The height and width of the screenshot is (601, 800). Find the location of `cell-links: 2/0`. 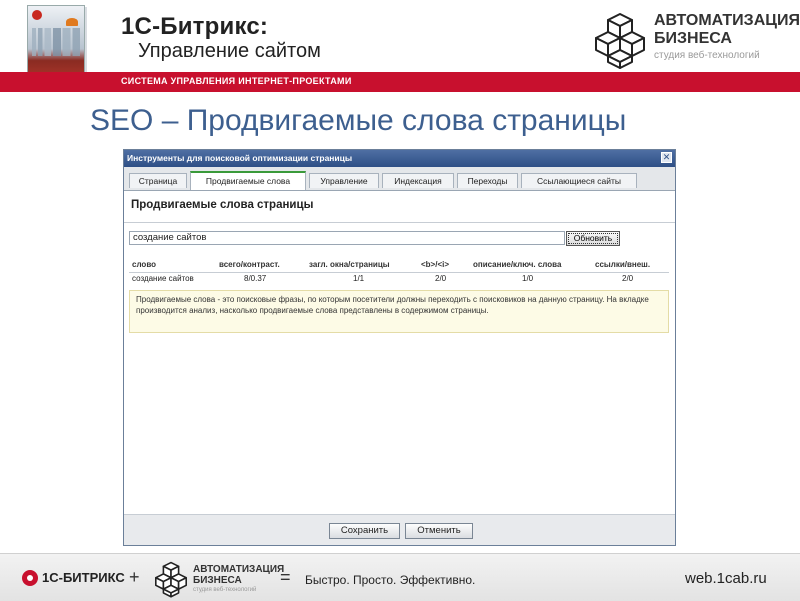

cell-links: 2/0 is located at coordinates (628, 278).